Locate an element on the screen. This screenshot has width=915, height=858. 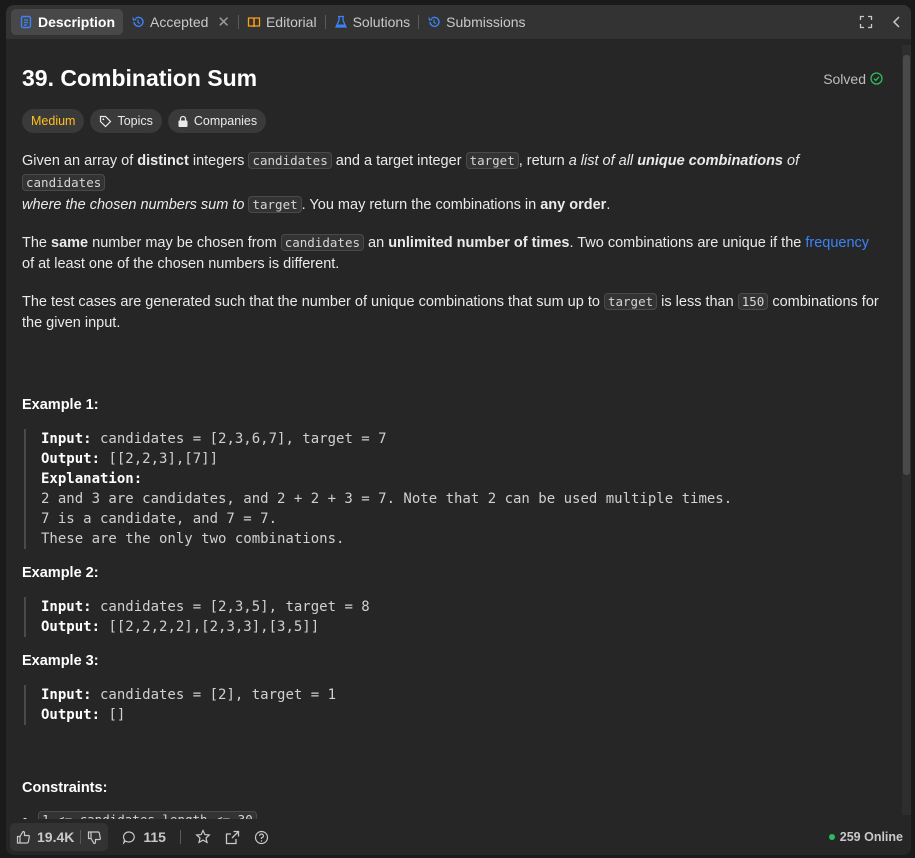
tab-submissions: Submissions is located at coordinates (476, 22).